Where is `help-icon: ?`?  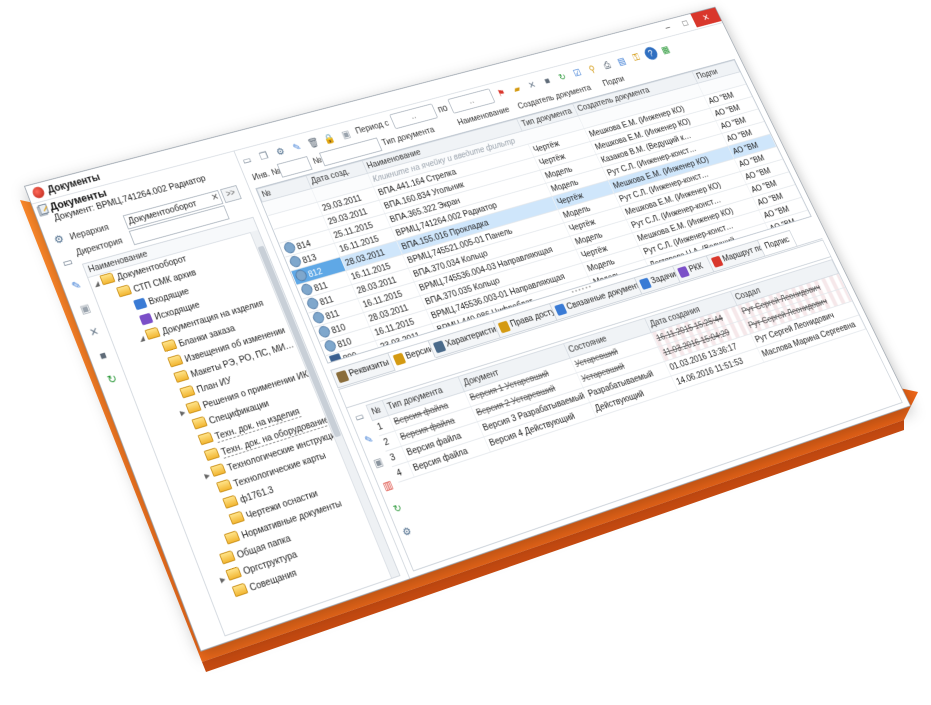
help-icon: ? is located at coordinates (651, 53).